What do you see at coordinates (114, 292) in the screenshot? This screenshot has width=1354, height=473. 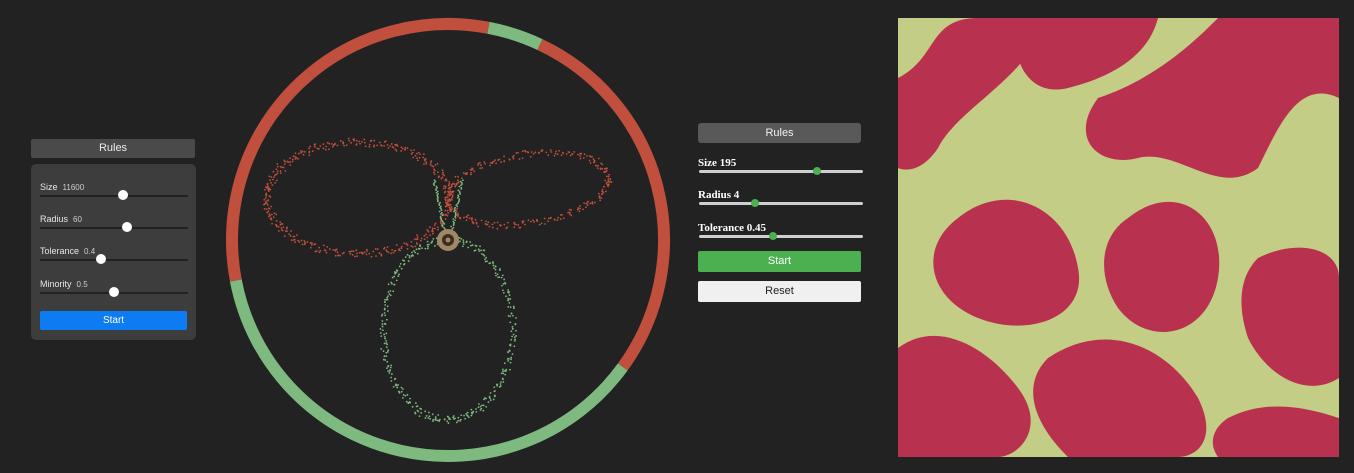 I see `minority-slider-thumb` at bounding box center [114, 292].